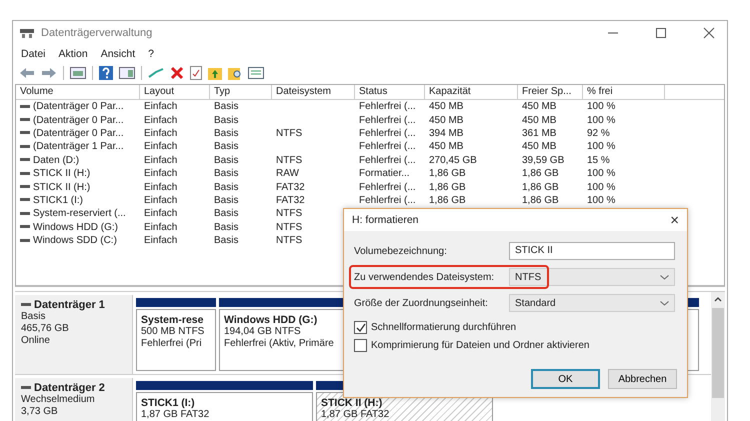 The height and width of the screenshot is (421, 750). Describe the element at coordinates (543, 160) in the screenshot. I see `table-cell: 39,59 GB` at that location.